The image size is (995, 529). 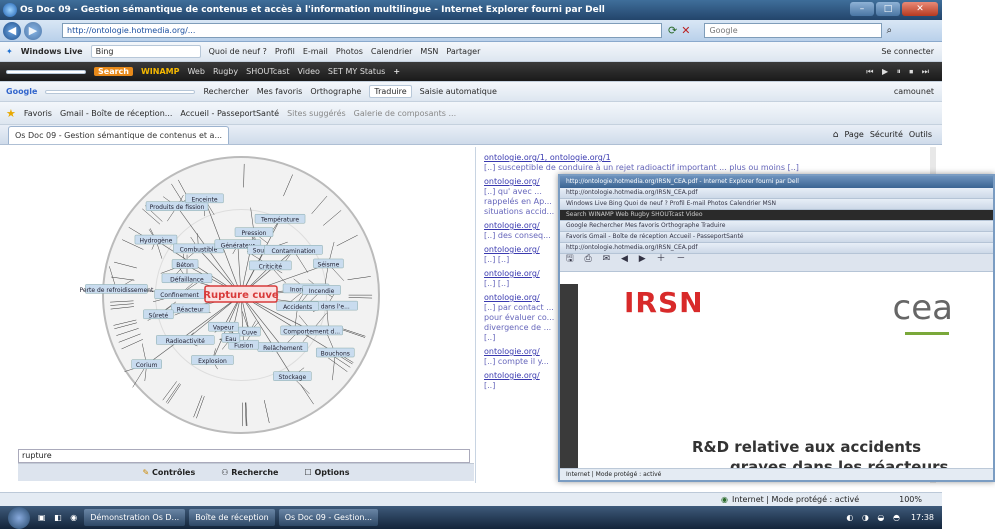 I want to click on search-icon: ⌕, so click(x=889, y=30).